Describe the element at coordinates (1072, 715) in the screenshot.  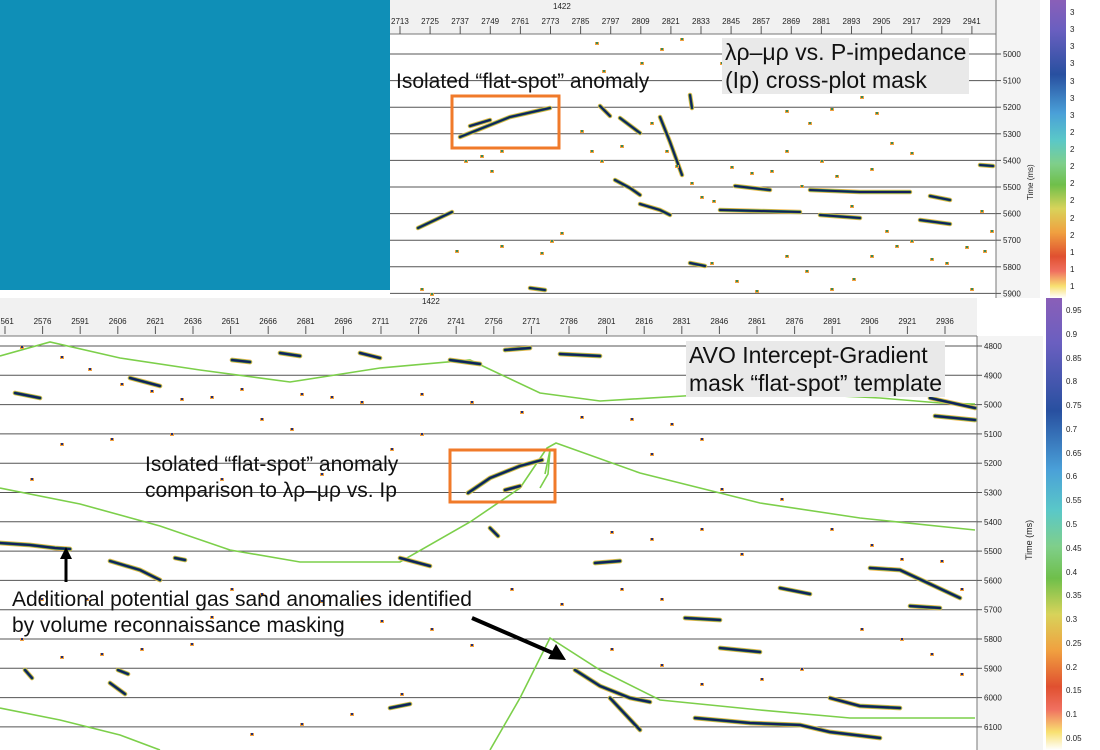
I see `colorbar-tick: 0.1` at that location.